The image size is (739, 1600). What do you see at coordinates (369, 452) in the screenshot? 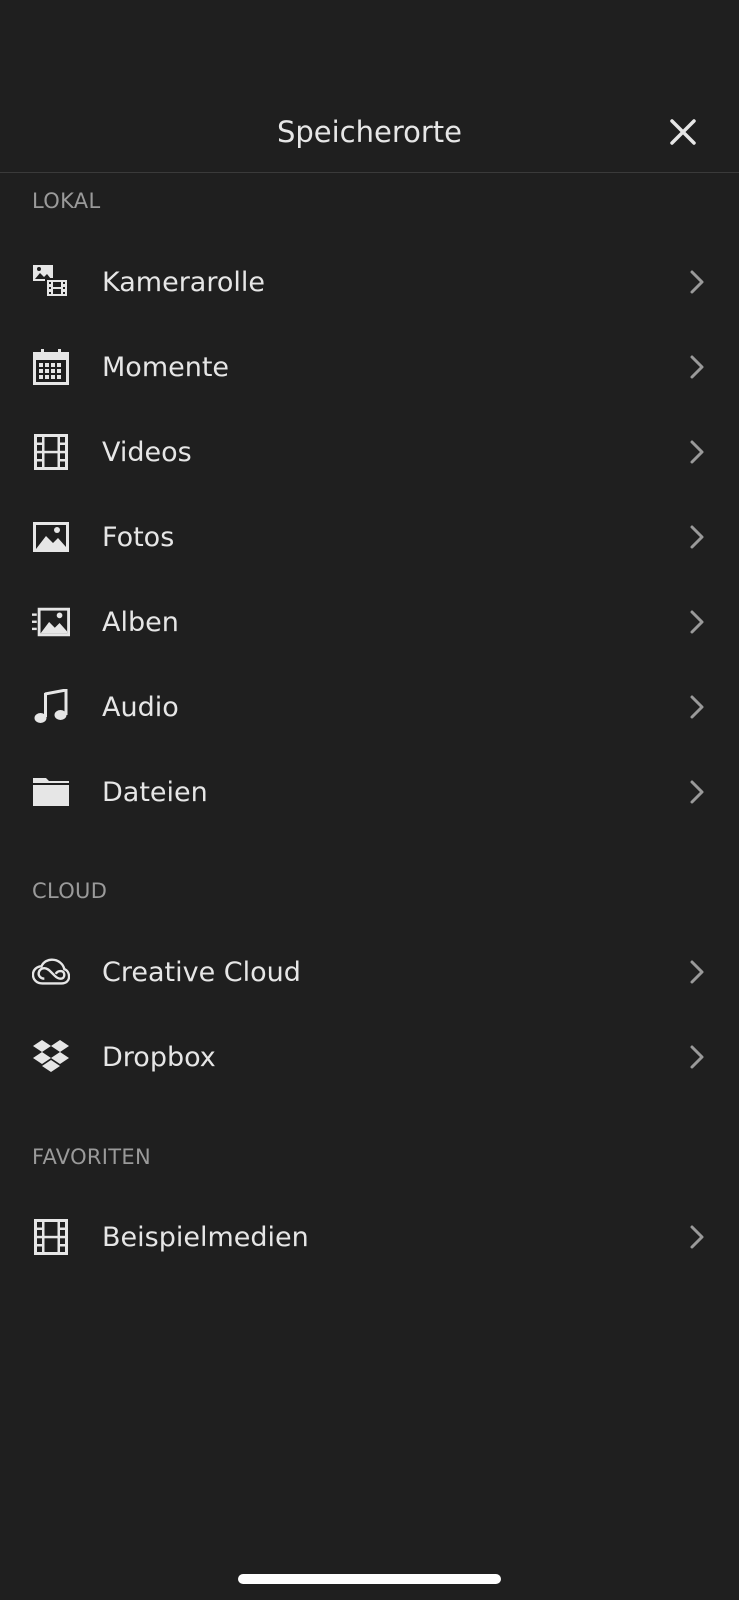
I see `location-item-videos: Videos` at bounding box center [369, 452].